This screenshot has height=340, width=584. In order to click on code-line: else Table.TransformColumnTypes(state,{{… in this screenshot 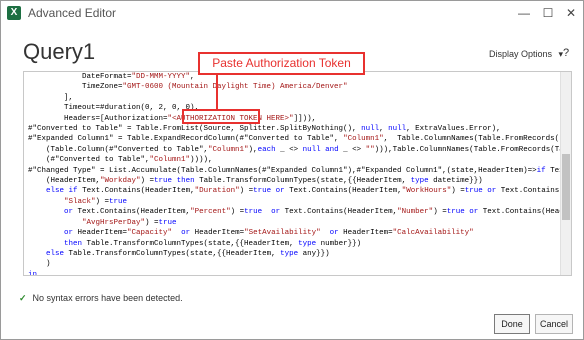, I will do `click(292, 254)`.